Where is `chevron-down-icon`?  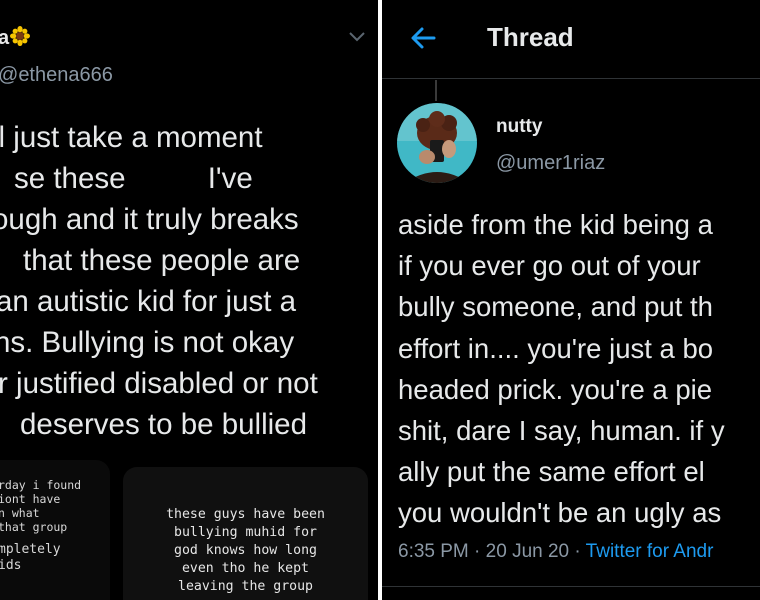 chevron-down-icon is located at coordinates (357, 37).